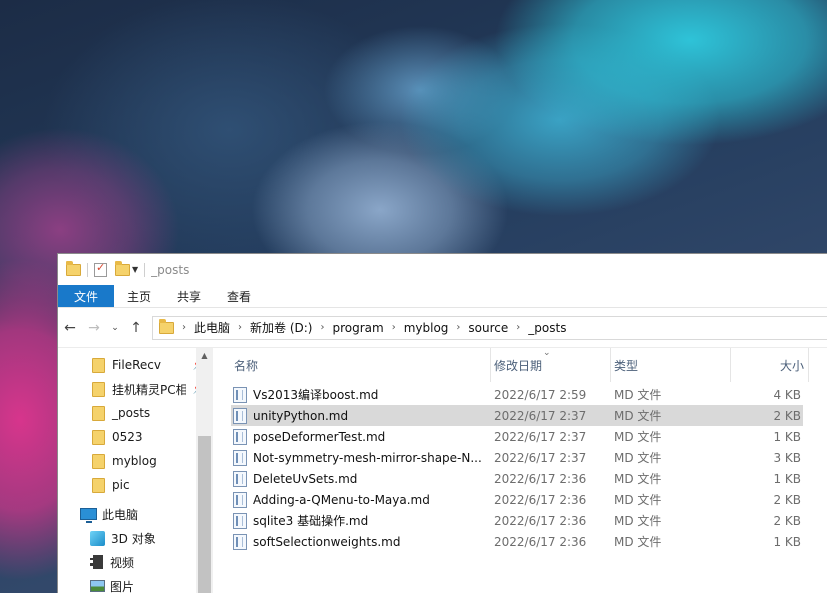 The width and height of the screenshot is (827, 593). What do you see at coordinates (122, 268) in the screenshot?
I see `new-folder-icon` at bounding box center [122, 268].